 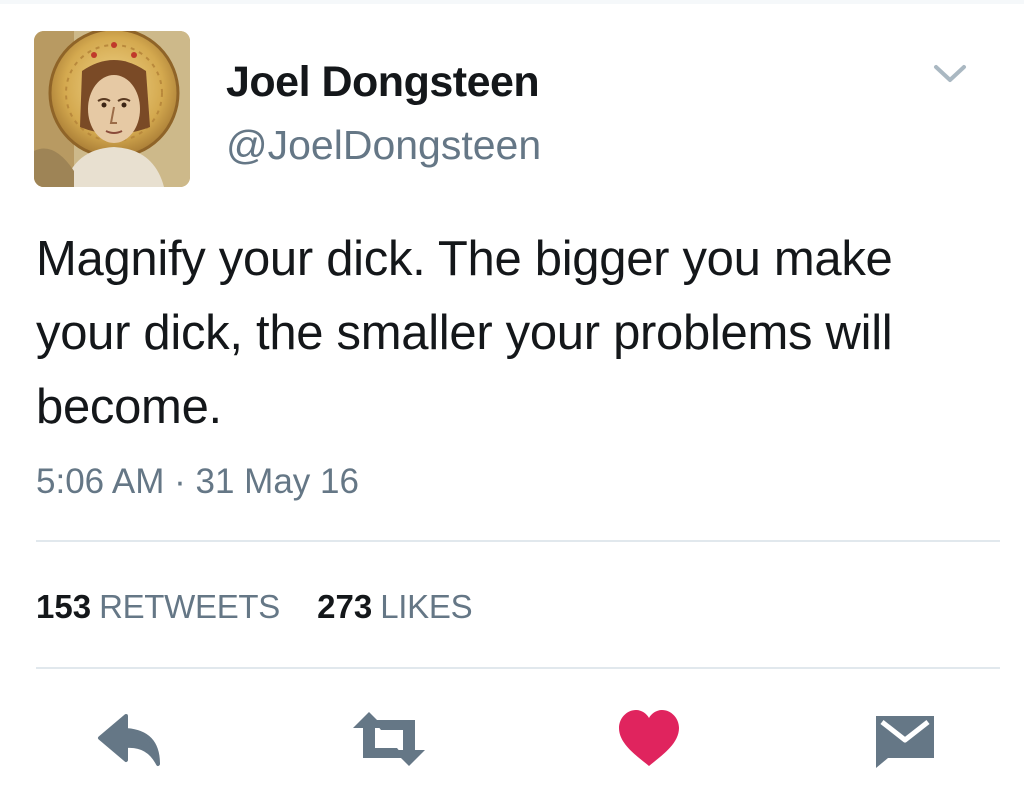 I want to click on like-button, so click(x=649, y=739).